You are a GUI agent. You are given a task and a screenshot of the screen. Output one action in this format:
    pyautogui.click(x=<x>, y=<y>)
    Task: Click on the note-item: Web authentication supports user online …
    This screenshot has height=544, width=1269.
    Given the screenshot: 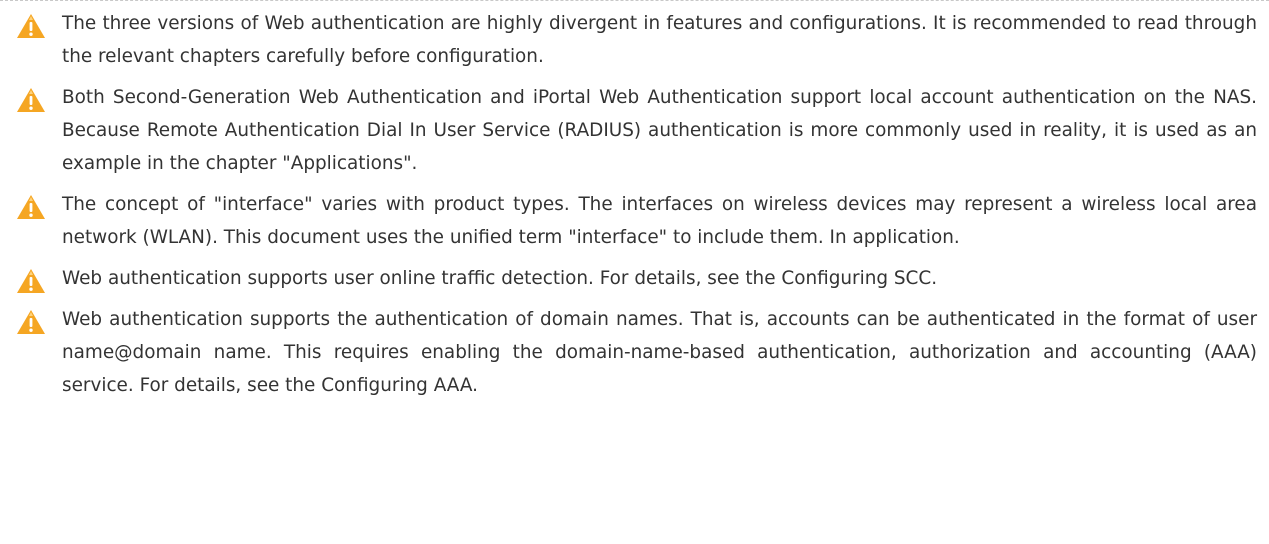 What is the action you would take?
    pyautogui.click(x=634, y=278)
    